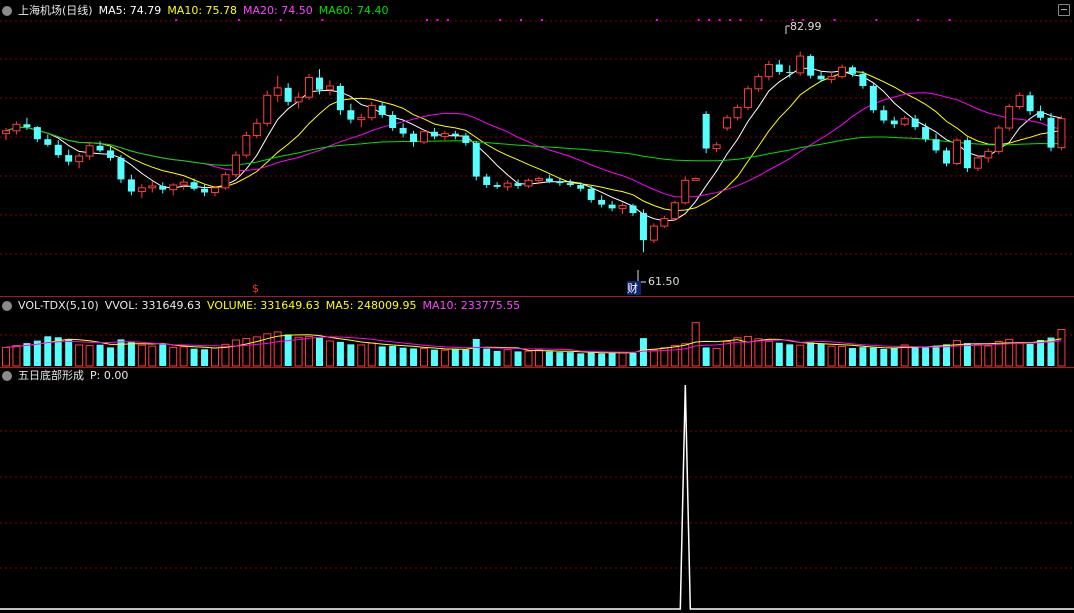  I want to click on indicator-header: 五日底部形成 P: 0.00, so click(64, 376).